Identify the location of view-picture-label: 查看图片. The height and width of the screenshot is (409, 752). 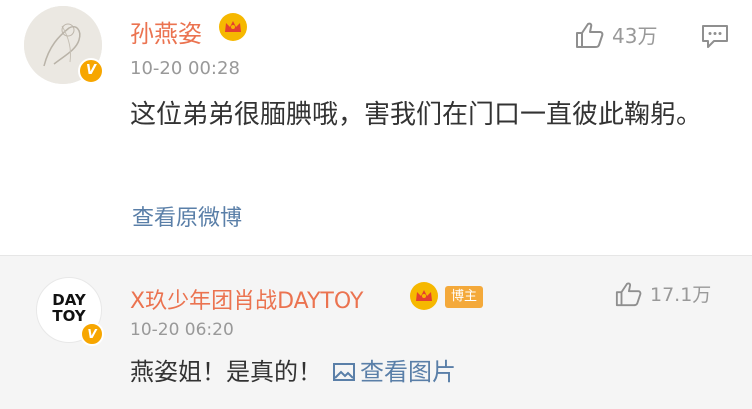
(408, 372).